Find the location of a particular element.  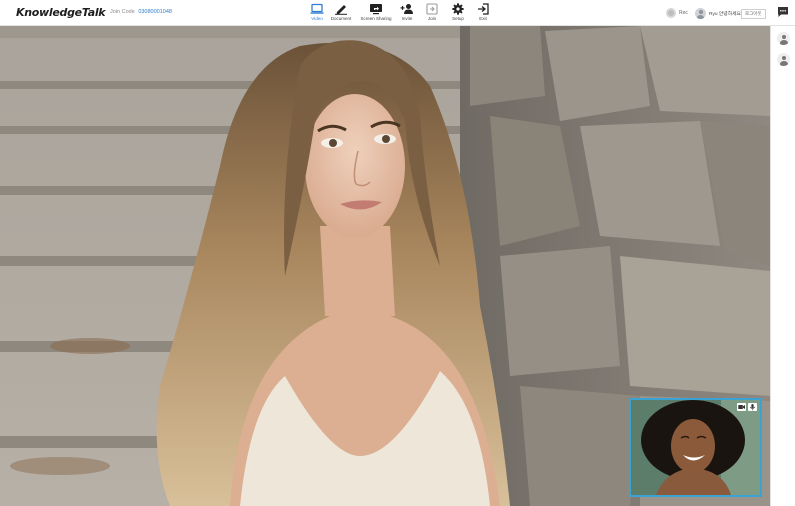

room-code-label: Join Code is located at coordinates (122, 12).